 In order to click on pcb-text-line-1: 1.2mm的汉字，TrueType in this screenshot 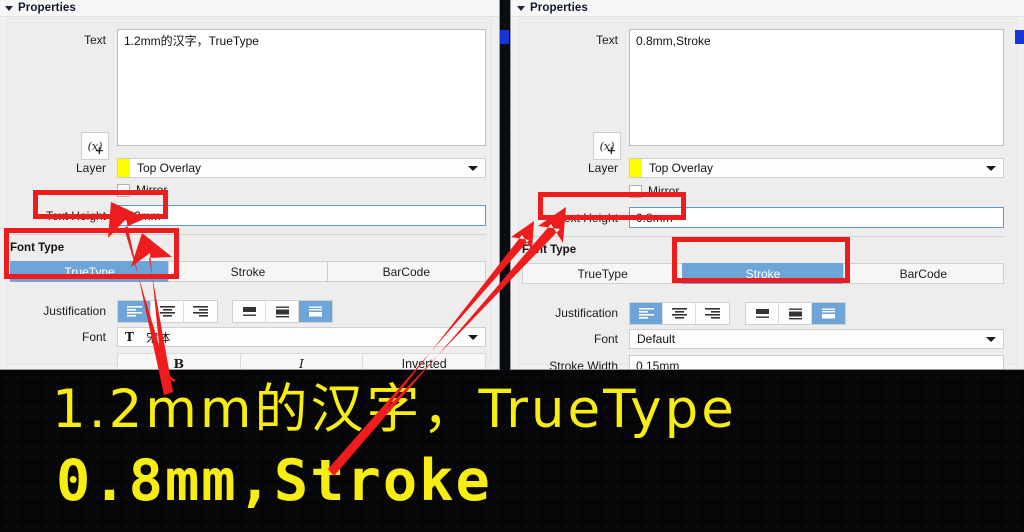, I will do `click(394, 409)`.